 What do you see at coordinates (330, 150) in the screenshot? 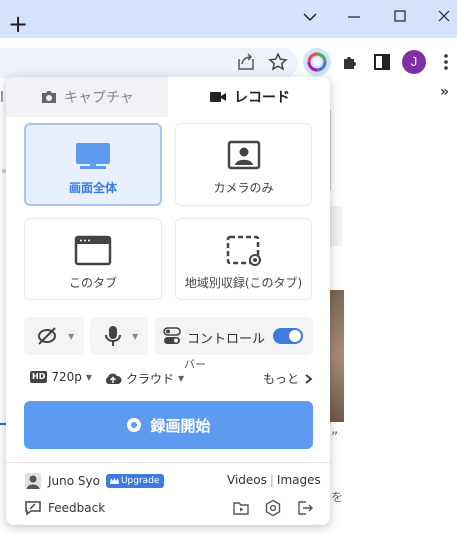
I see `page-divider` at bounding box center [330, 150].